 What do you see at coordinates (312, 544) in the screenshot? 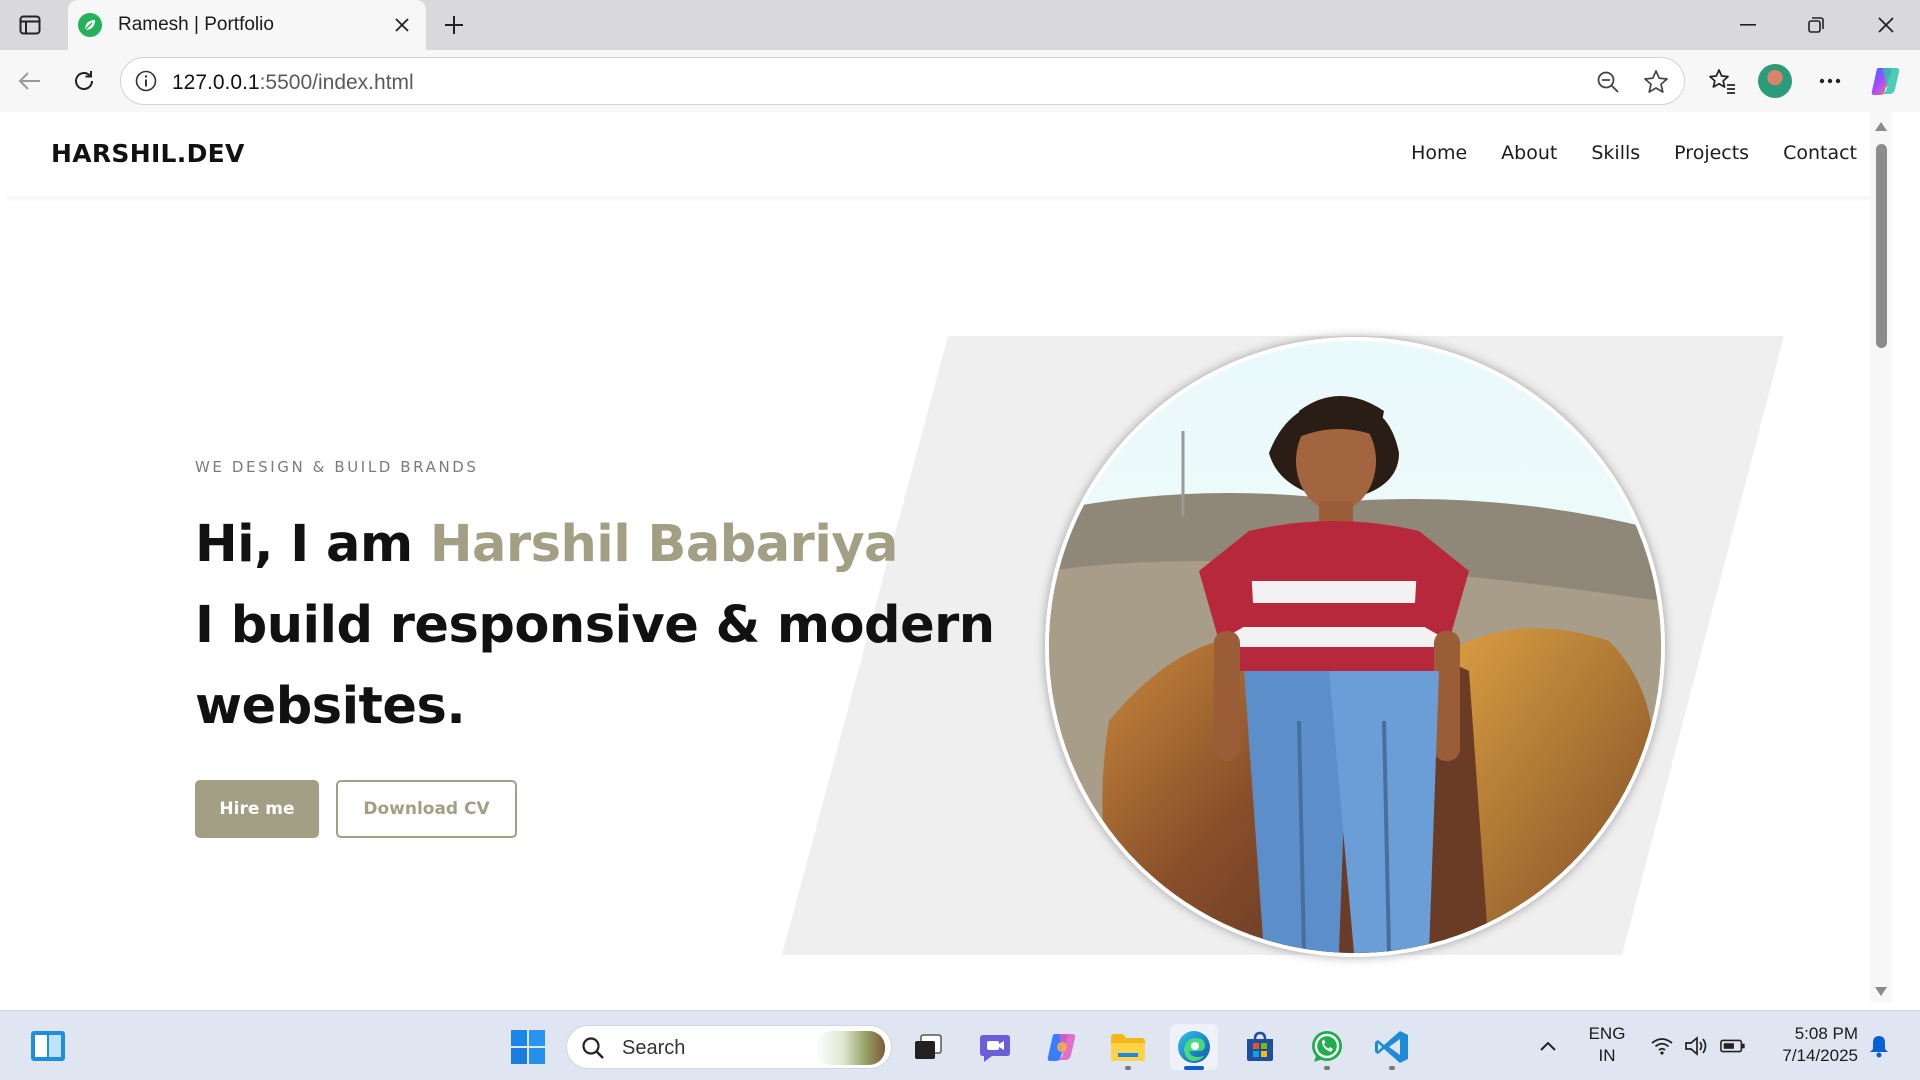
I see `hero-greeting: Hi, I am` at bounding box center [312, 544].